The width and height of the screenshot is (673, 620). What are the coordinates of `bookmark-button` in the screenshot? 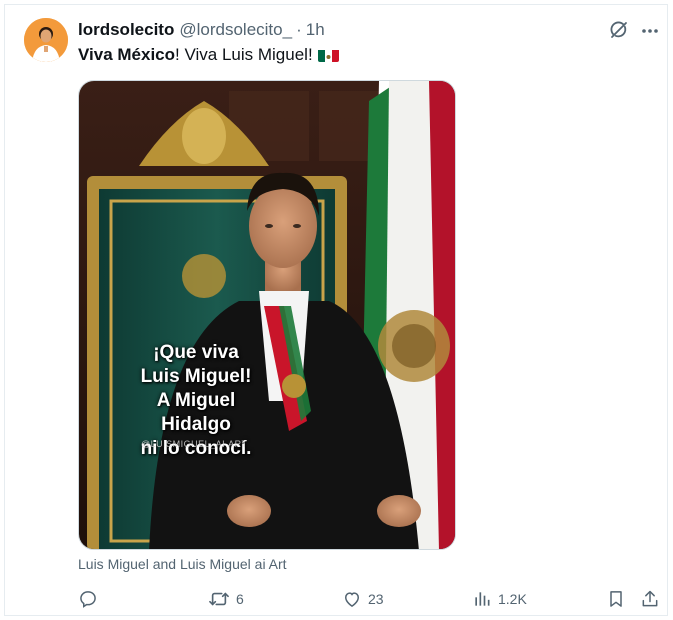 It's located at (616, 599).